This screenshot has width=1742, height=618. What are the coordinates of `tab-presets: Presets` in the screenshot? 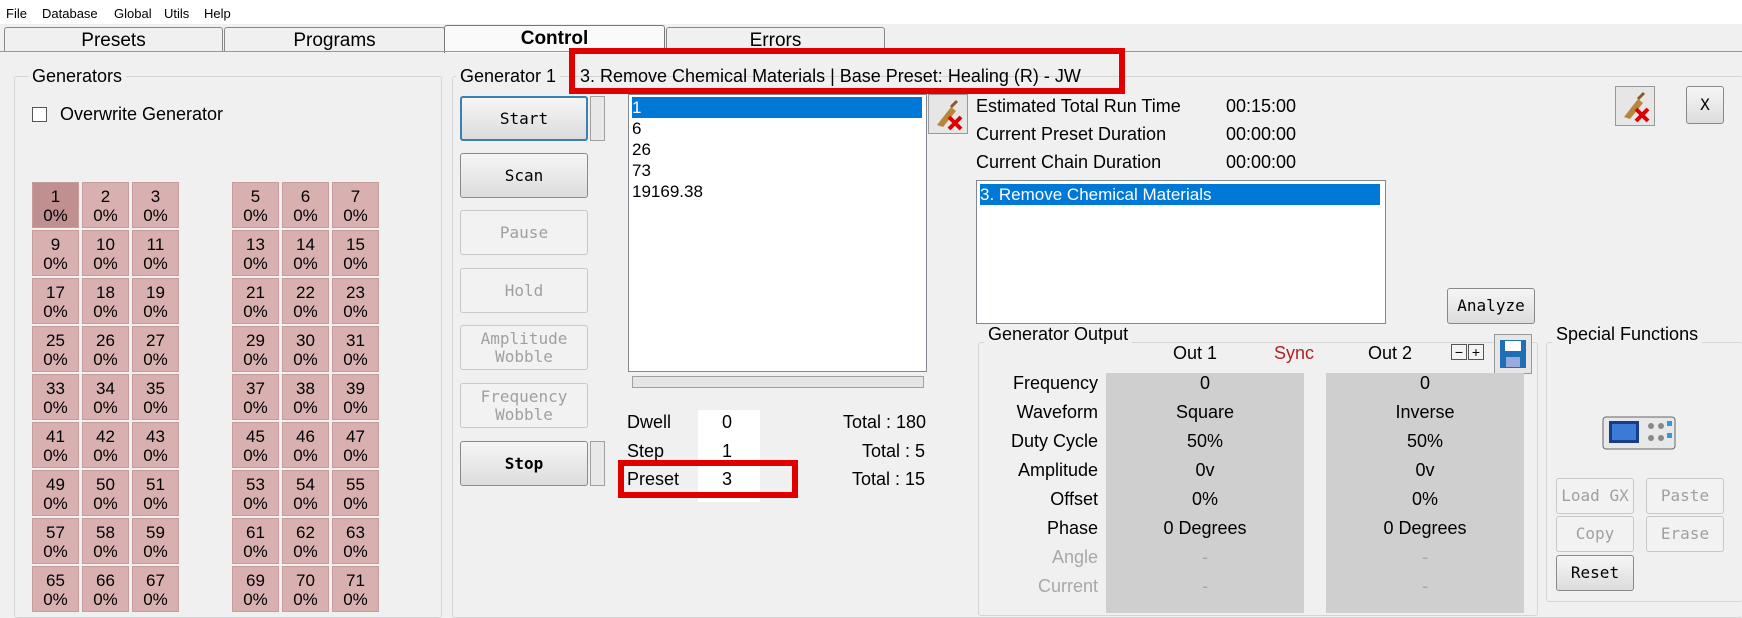 It's located at (113, 39).